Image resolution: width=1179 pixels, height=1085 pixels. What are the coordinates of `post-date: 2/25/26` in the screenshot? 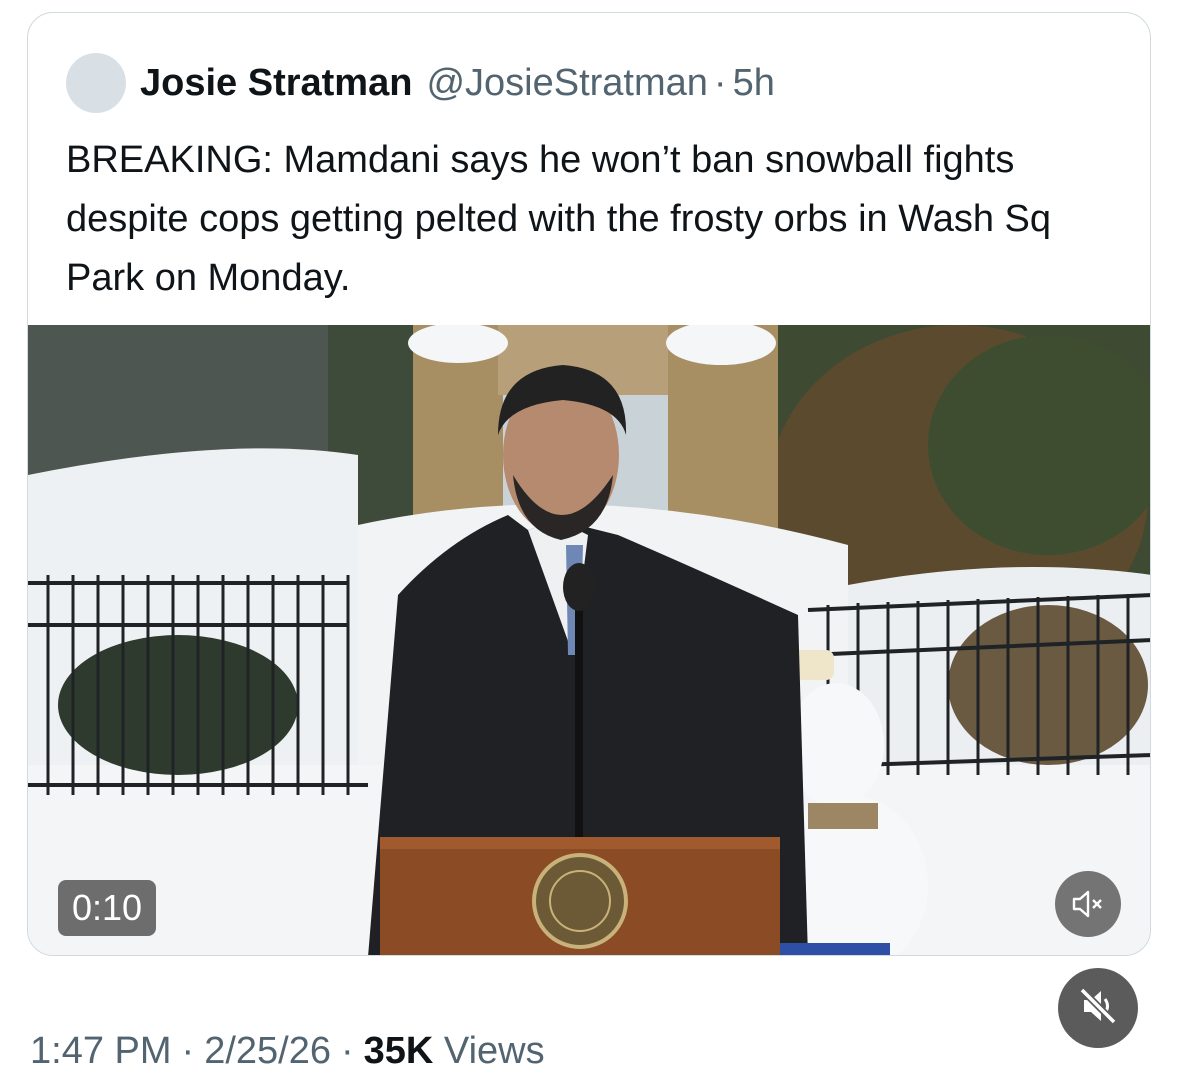 It's located at (267, 1051).